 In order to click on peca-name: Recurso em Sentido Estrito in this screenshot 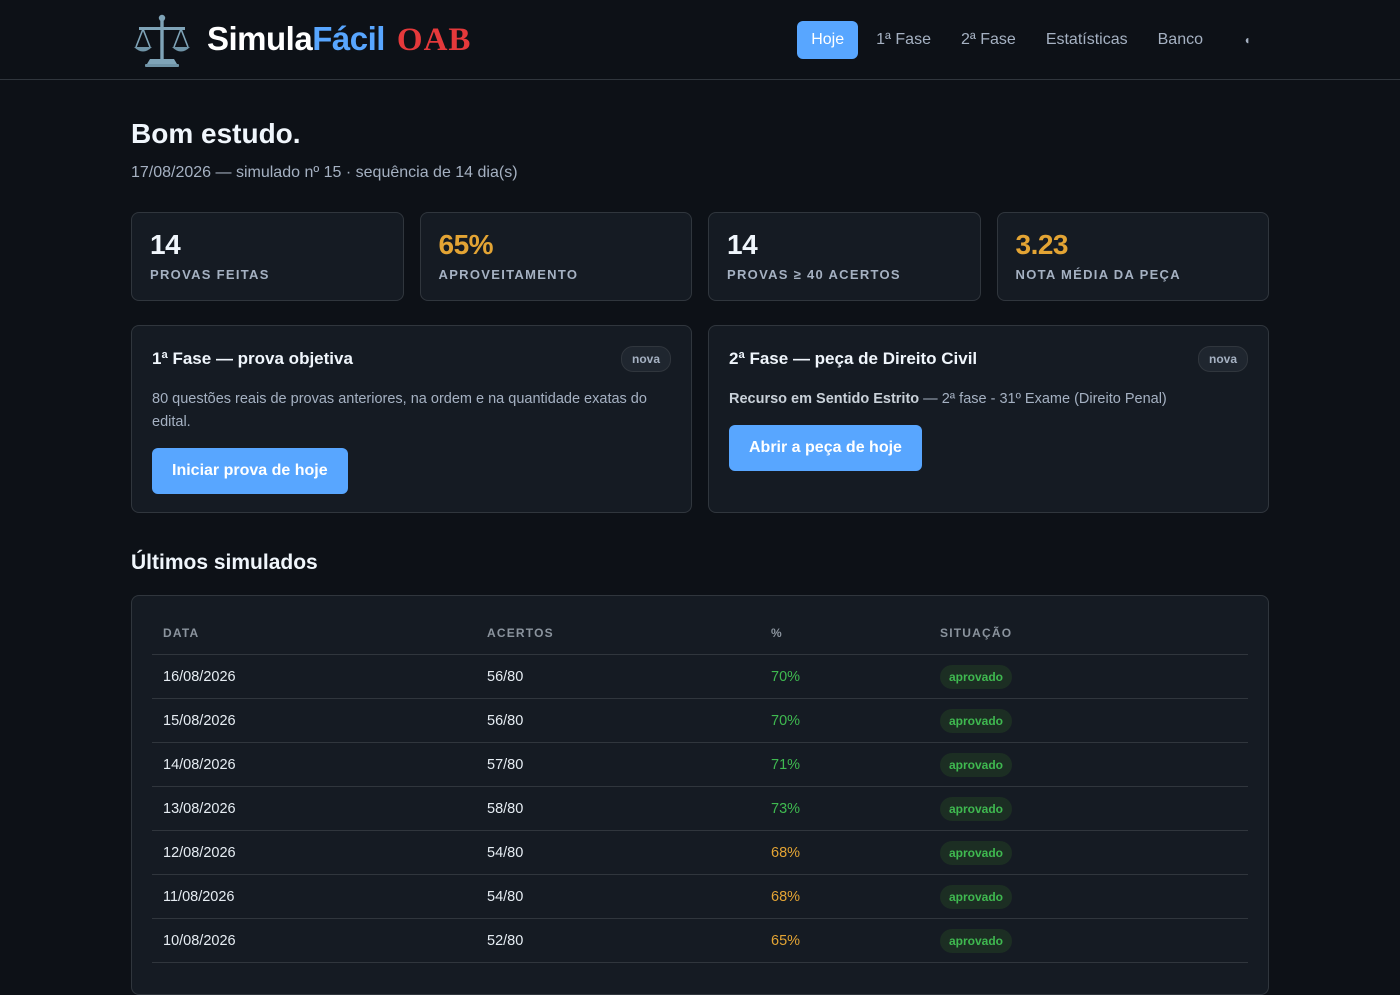, I will do `click(824, 399)`.